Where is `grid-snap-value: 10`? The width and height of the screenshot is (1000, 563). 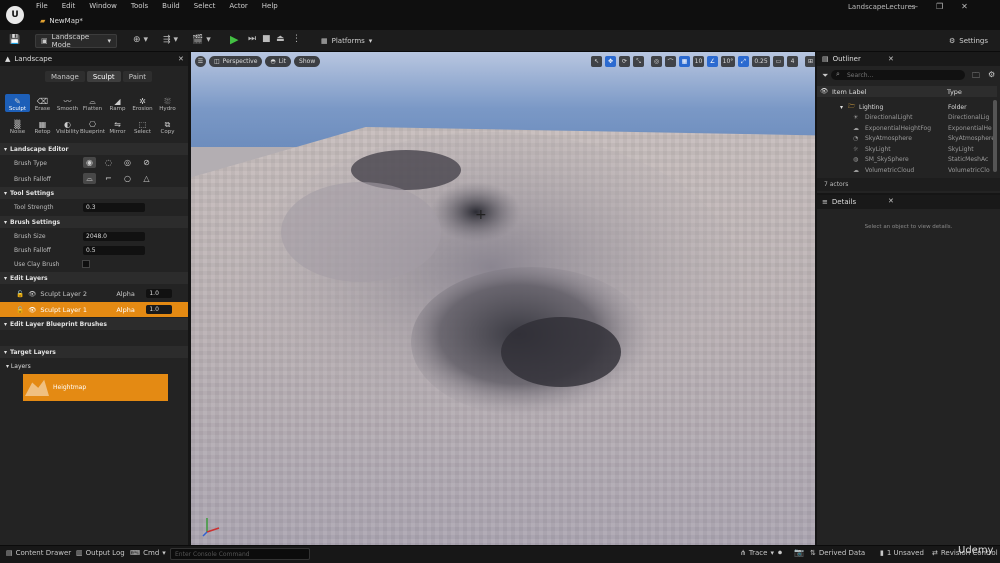 grid-snap-value: 10 is located at coordinates (698, 61).